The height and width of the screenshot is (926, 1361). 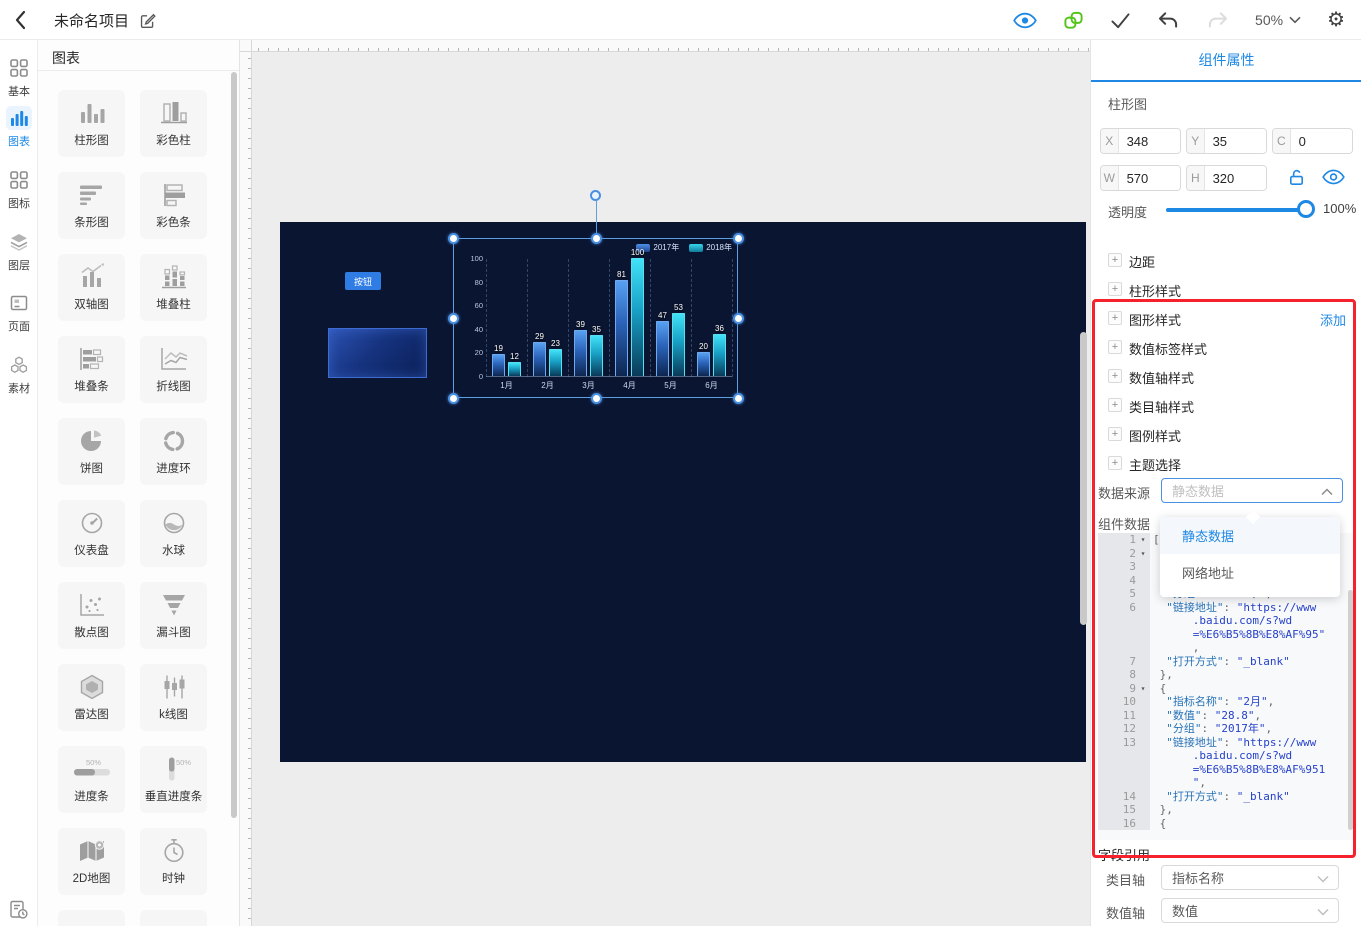 What do you see at coordinates (173, 861) in the screenshot?
I see `tile-clock: 时钟` at bounding box center [173, 861].